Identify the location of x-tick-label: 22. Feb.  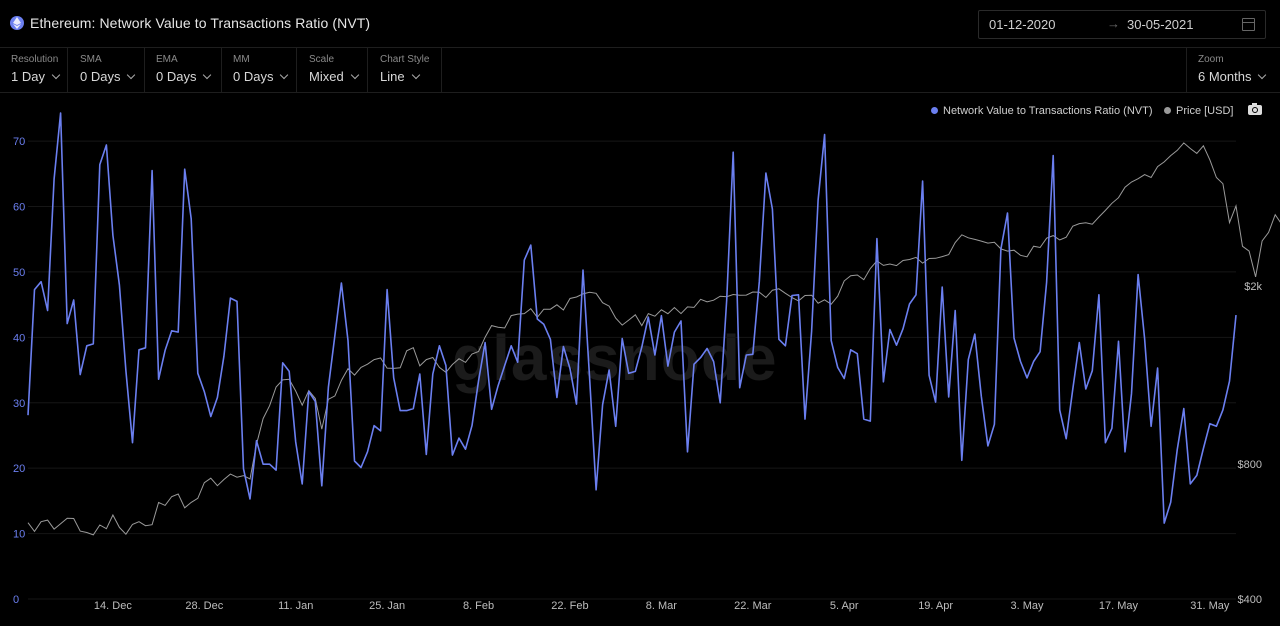
(569, 606).